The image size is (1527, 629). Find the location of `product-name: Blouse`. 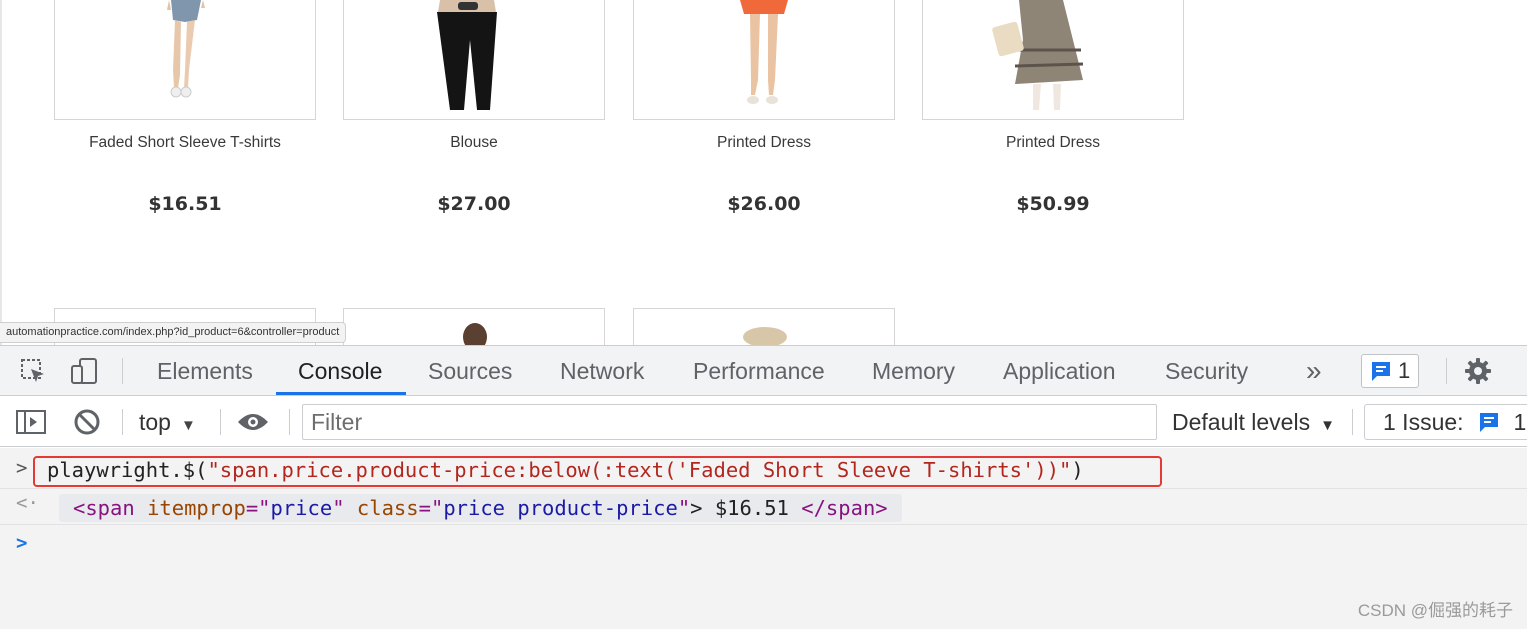

product-name: Blouse is located at coordinates (474, 143).